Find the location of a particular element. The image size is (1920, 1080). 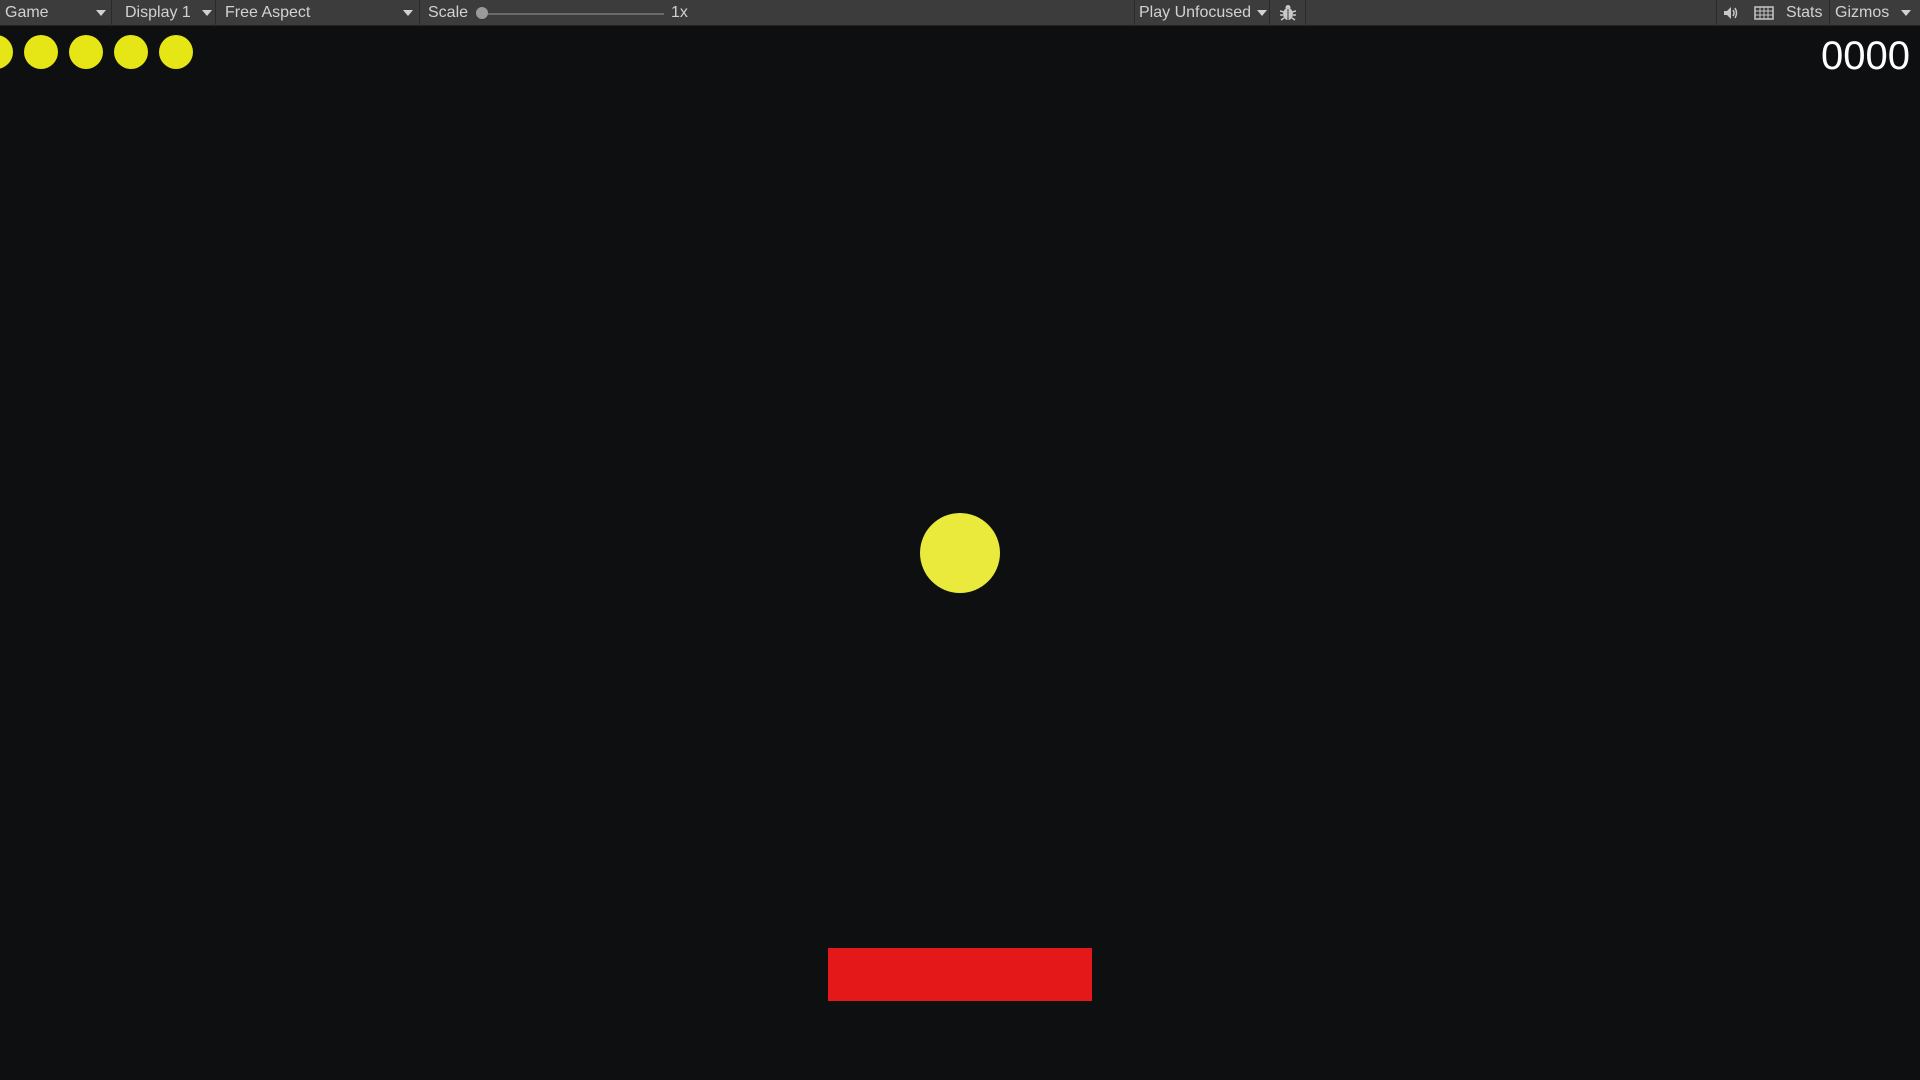

paddle is located at coordinates (960, 974).